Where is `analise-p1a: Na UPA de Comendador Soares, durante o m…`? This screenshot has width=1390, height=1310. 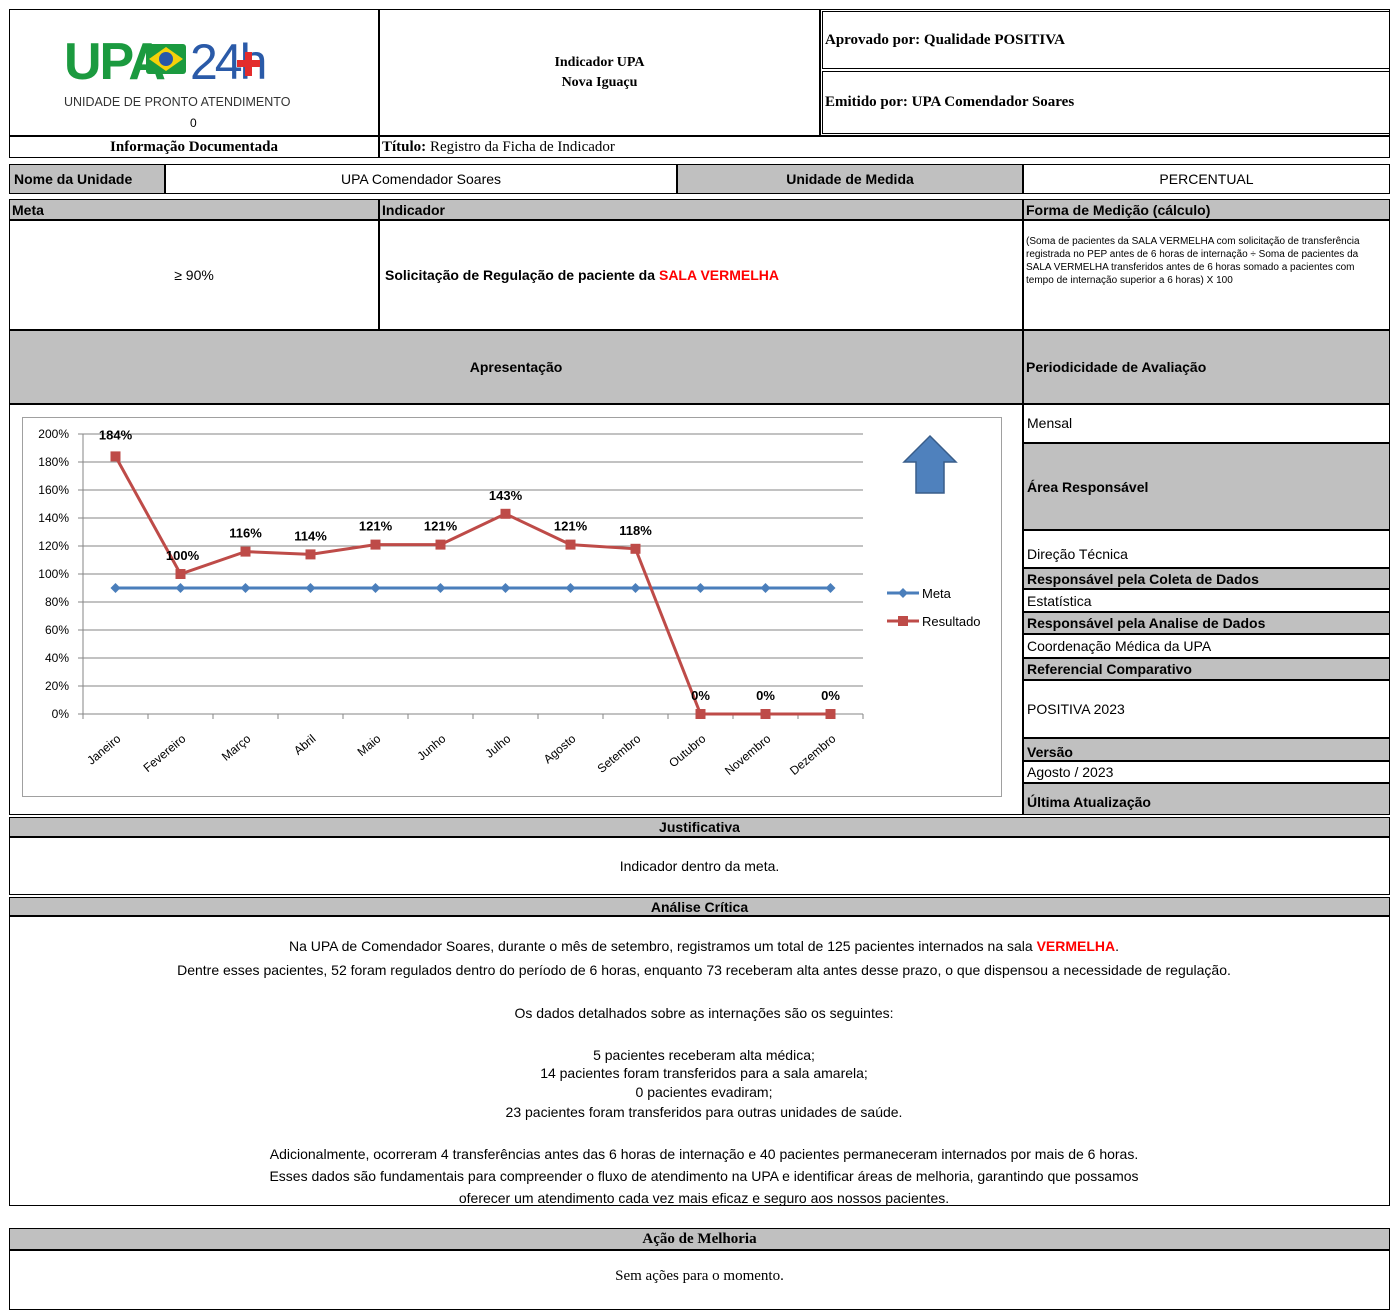
analise-p1a: Na UPA de Comendador Soares, durante o m… is located at coordinates (662, 946).